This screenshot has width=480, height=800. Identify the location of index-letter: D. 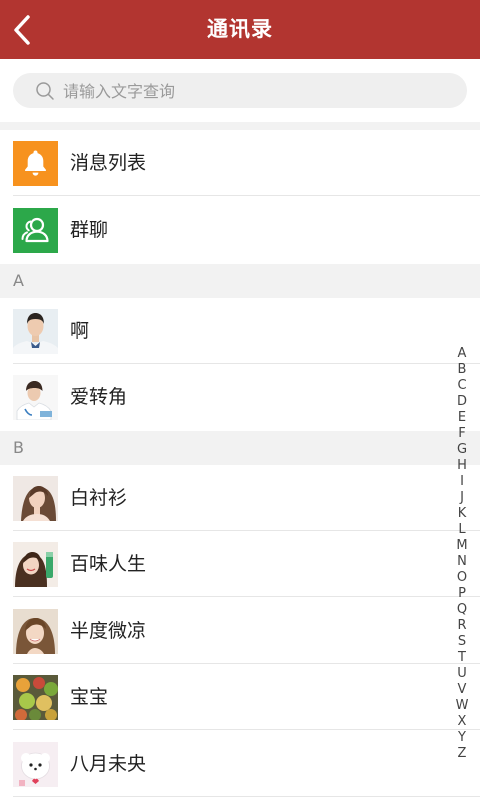
(462, 402).